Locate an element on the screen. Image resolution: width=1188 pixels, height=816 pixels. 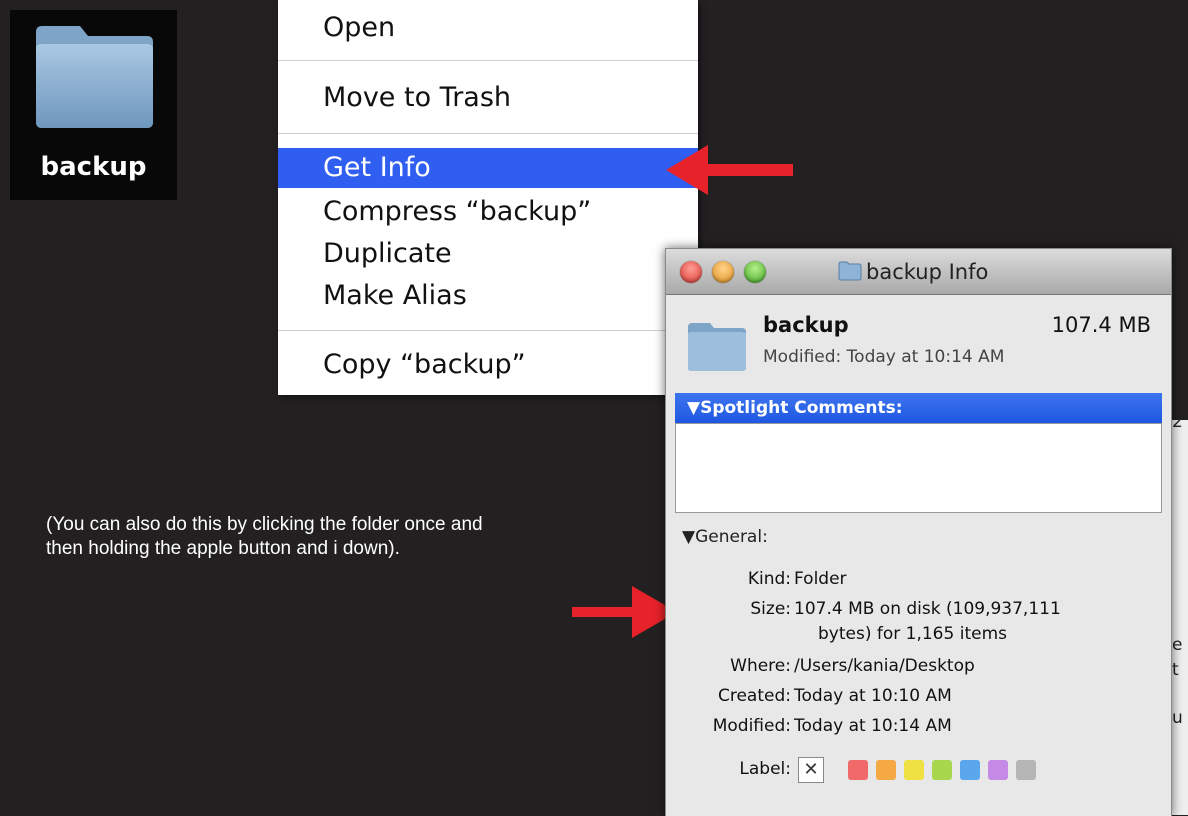
size-value-cont: bytes) for 1,165 items is located at coordinates (912, 634).